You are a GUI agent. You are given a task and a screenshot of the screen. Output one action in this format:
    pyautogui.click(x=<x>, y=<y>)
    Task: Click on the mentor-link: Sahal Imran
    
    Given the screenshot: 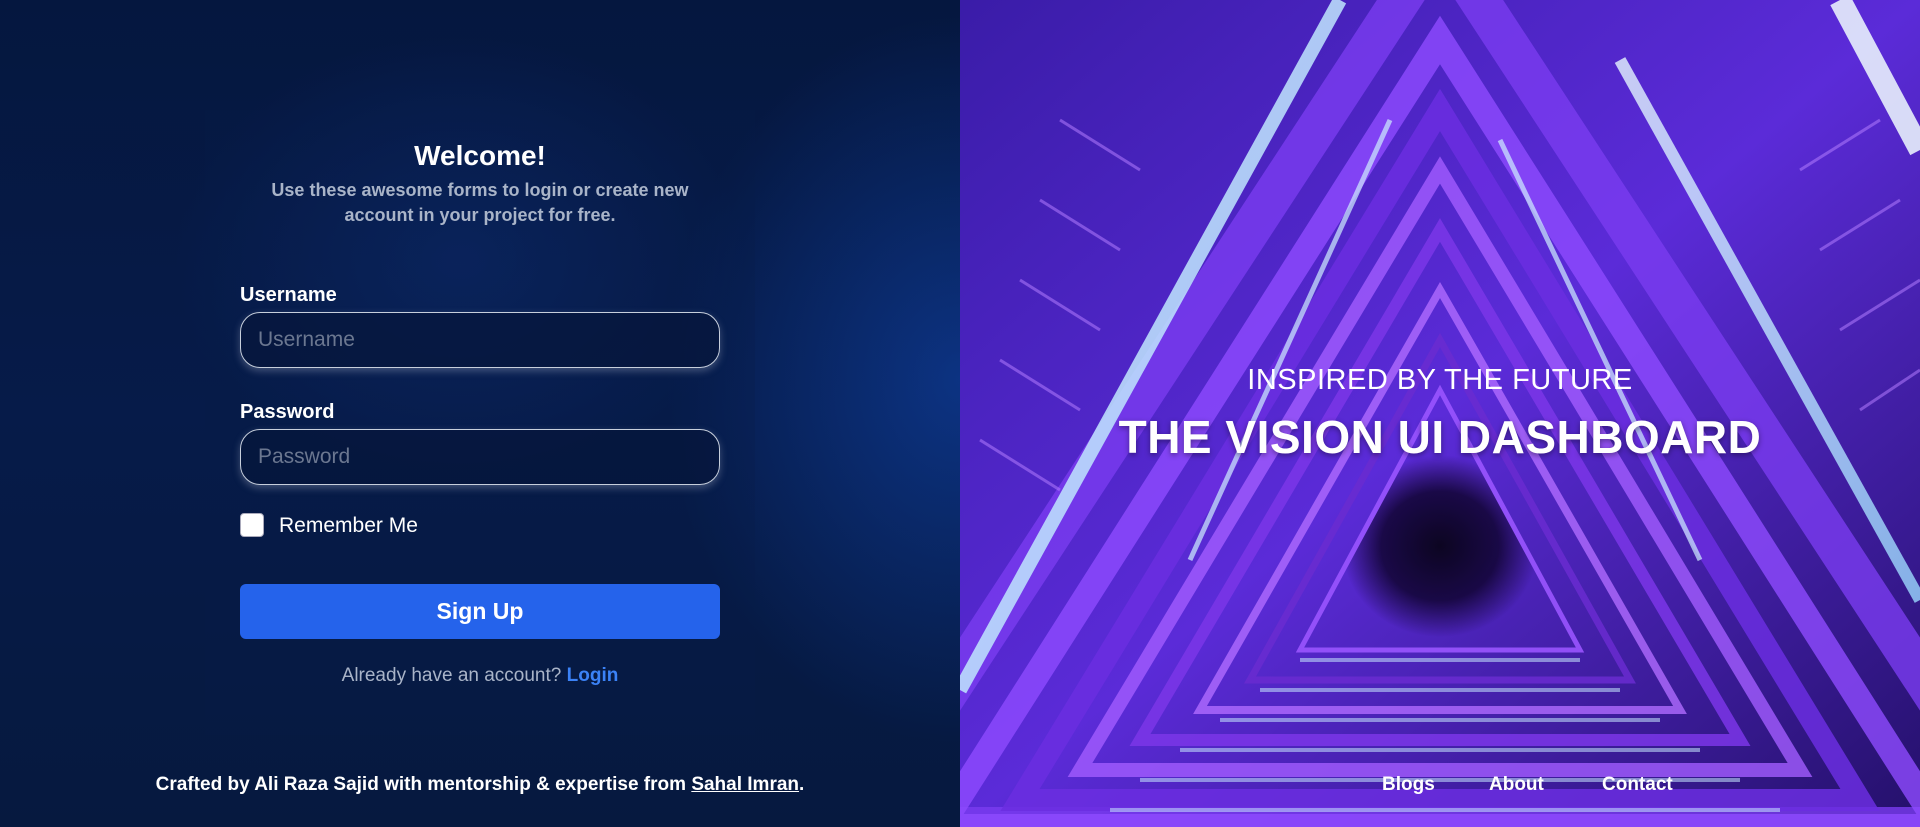 What is the action you would take?
    pyautogui.click(x=745, y=784)
    